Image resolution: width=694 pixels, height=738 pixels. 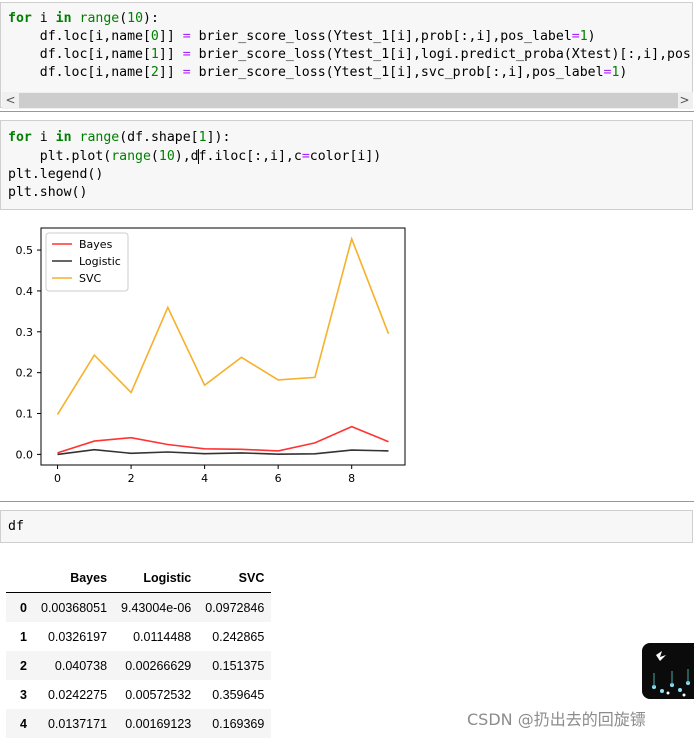 I want to click on y-tick-label: 0.1, so click(x=25, y=414).